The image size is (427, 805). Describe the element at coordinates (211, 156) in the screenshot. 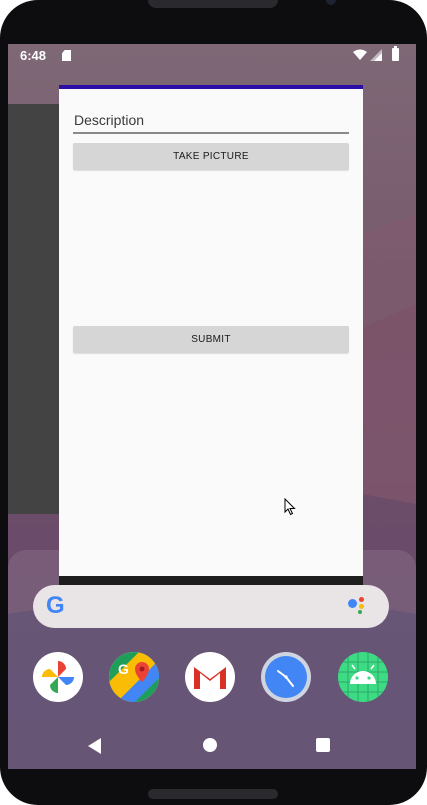

I see `take-picture-button: TAKE PICTURE` at that location.